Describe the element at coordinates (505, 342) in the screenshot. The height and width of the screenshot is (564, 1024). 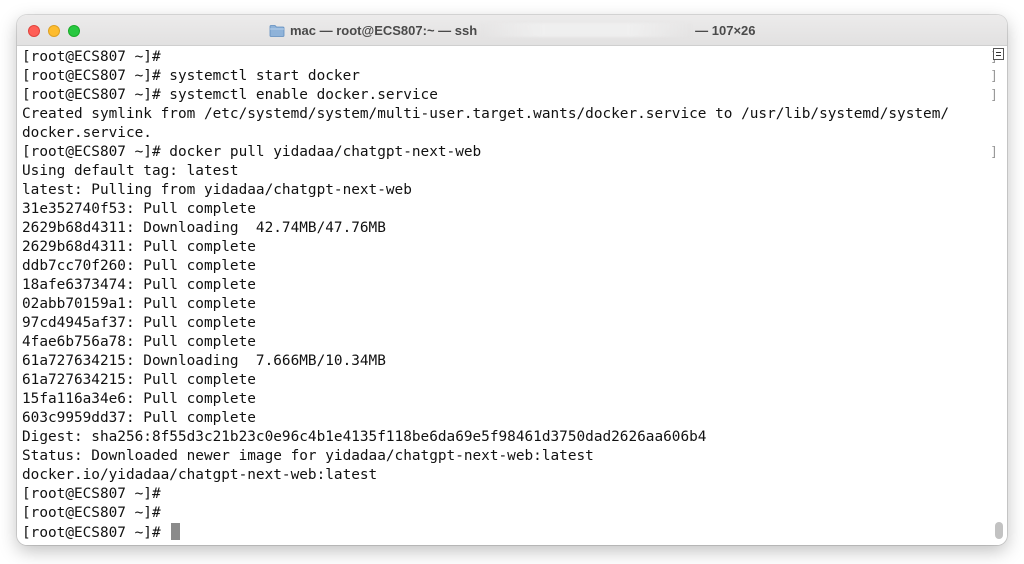
I see `terminal-line: 4fae6b756a78: Pull complete` at that location.